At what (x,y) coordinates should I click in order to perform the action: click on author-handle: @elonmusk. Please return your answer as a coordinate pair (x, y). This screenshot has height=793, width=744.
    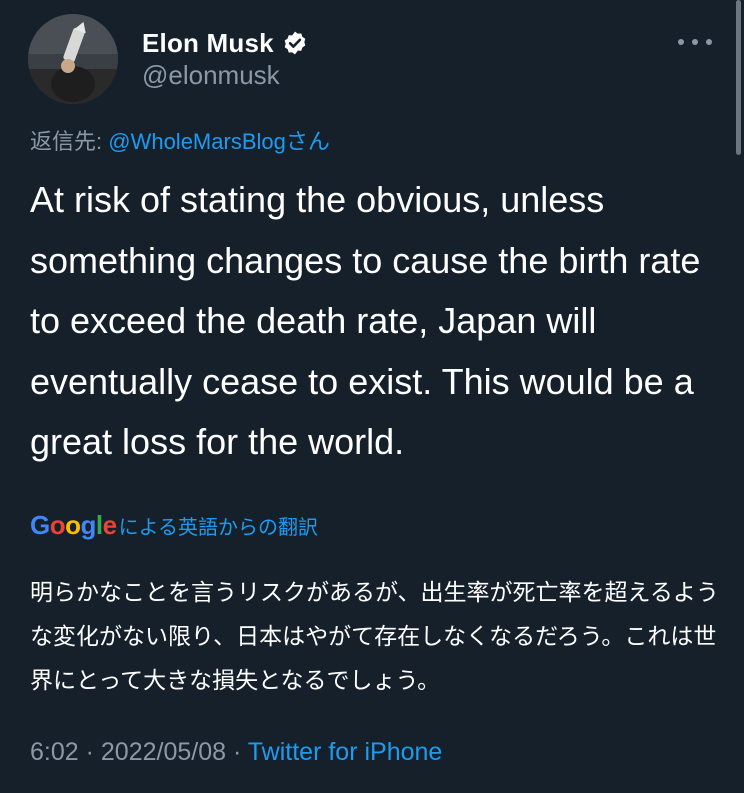
    Looking at the image, I should click on (211, 75).